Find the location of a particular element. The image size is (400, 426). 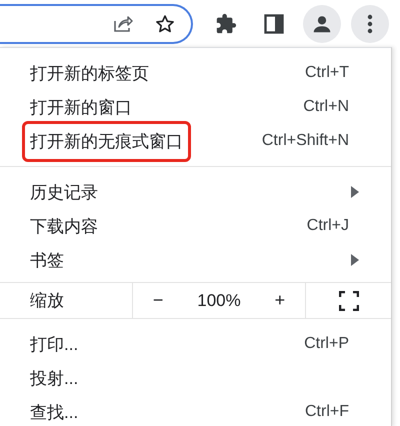

shortcut-text: Ctrl+P is located at coordinates (326, 344).